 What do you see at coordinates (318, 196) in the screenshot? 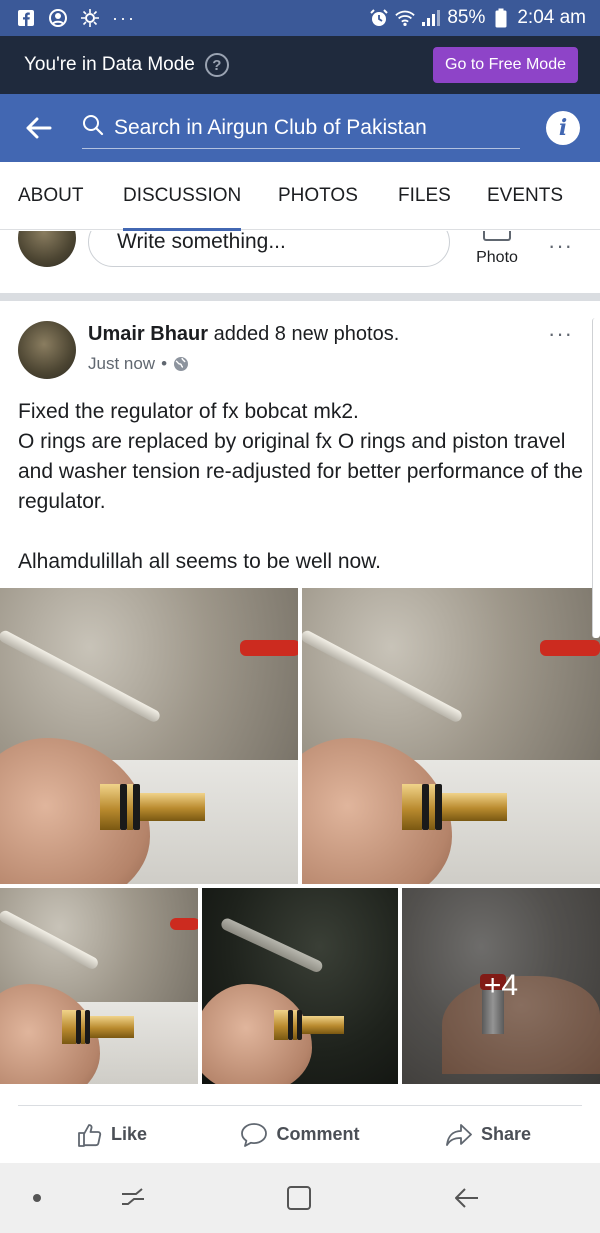
I see `tab-photos: PHOTOS` at bounding box center [318, 196].